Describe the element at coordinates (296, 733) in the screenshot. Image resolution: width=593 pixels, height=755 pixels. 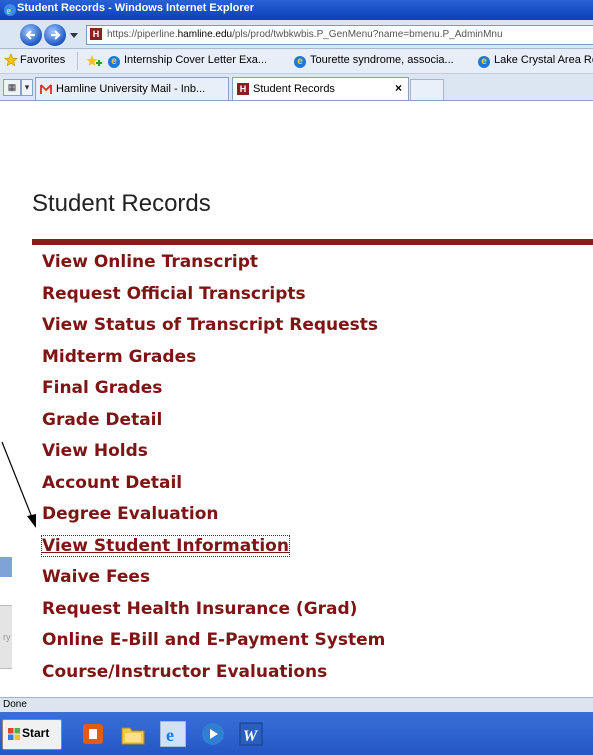
I see `windows-taskbar: Start e W` at that location.